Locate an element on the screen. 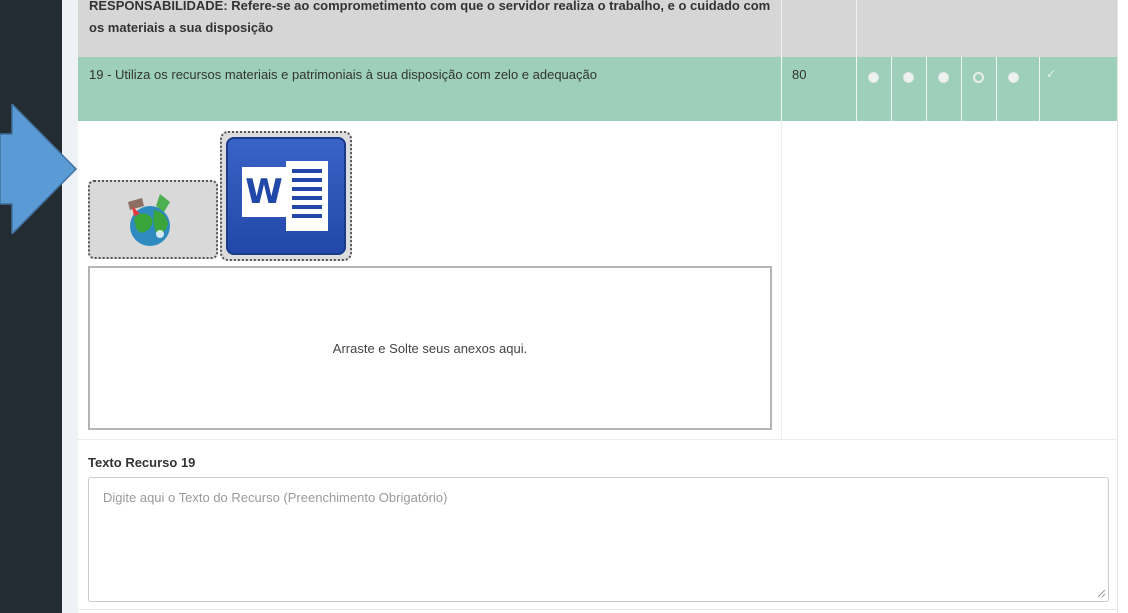  globe-map-icon is located at coordinates (149, 220).